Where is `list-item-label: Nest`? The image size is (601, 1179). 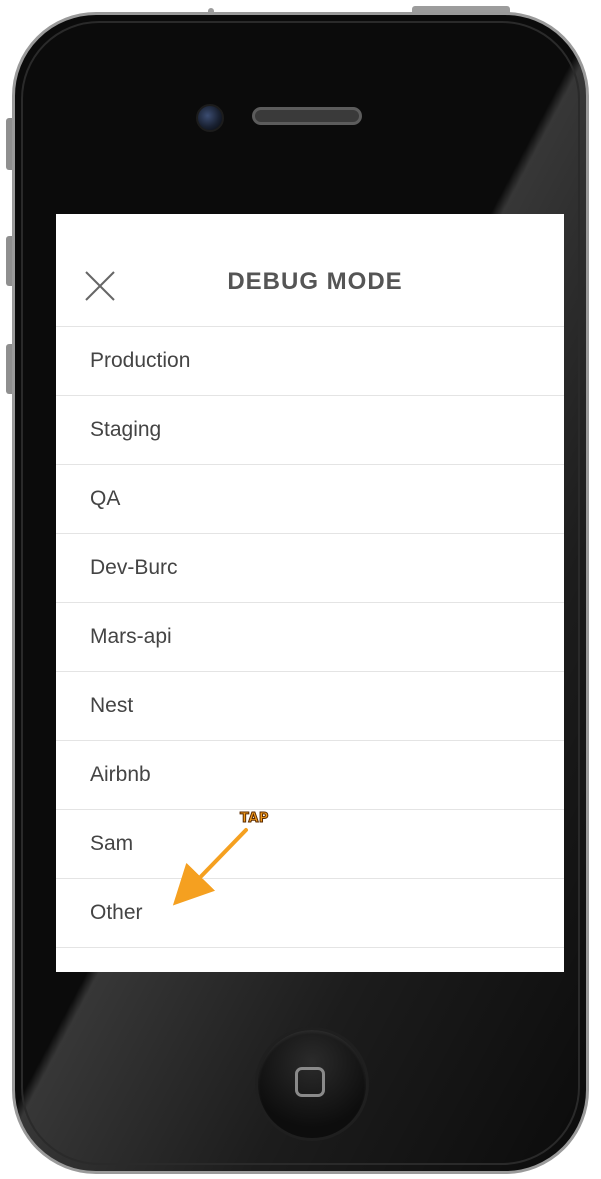
list-item-label: Nest is located at coordinates (112, 705).